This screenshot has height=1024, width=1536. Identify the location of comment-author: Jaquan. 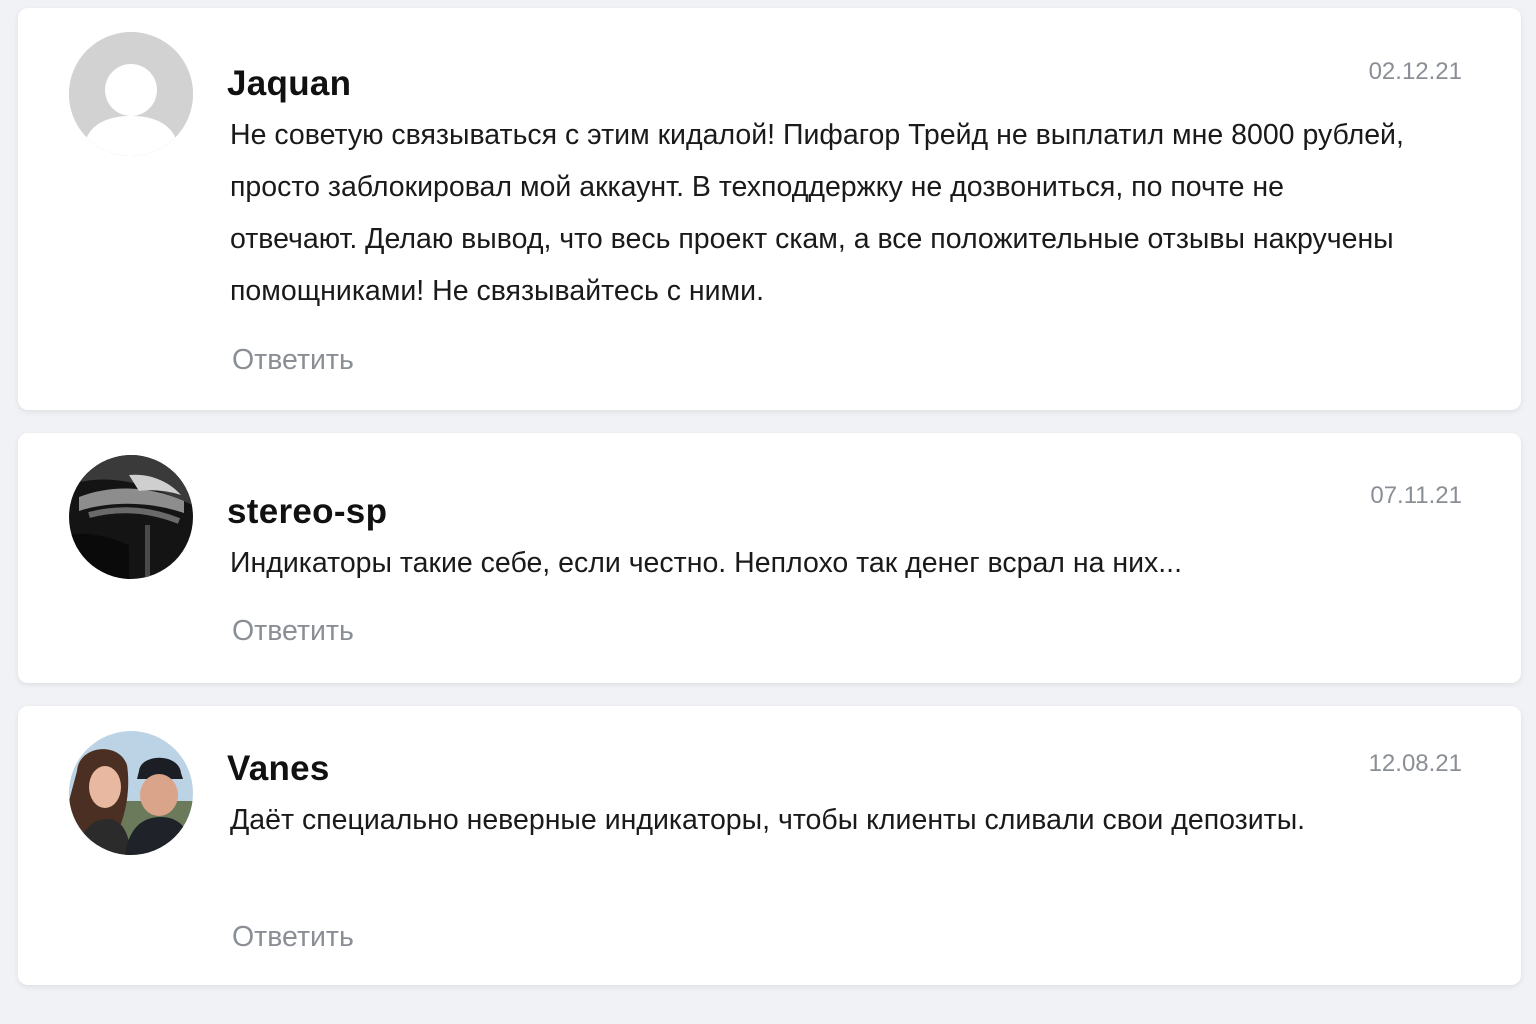
(289, 84).